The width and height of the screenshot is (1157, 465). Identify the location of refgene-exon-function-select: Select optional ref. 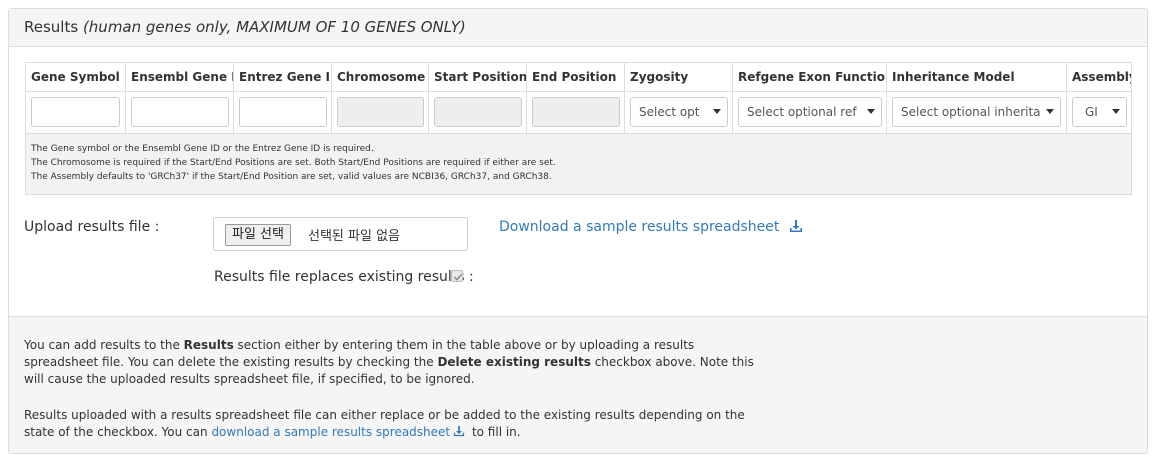
(810, 112).